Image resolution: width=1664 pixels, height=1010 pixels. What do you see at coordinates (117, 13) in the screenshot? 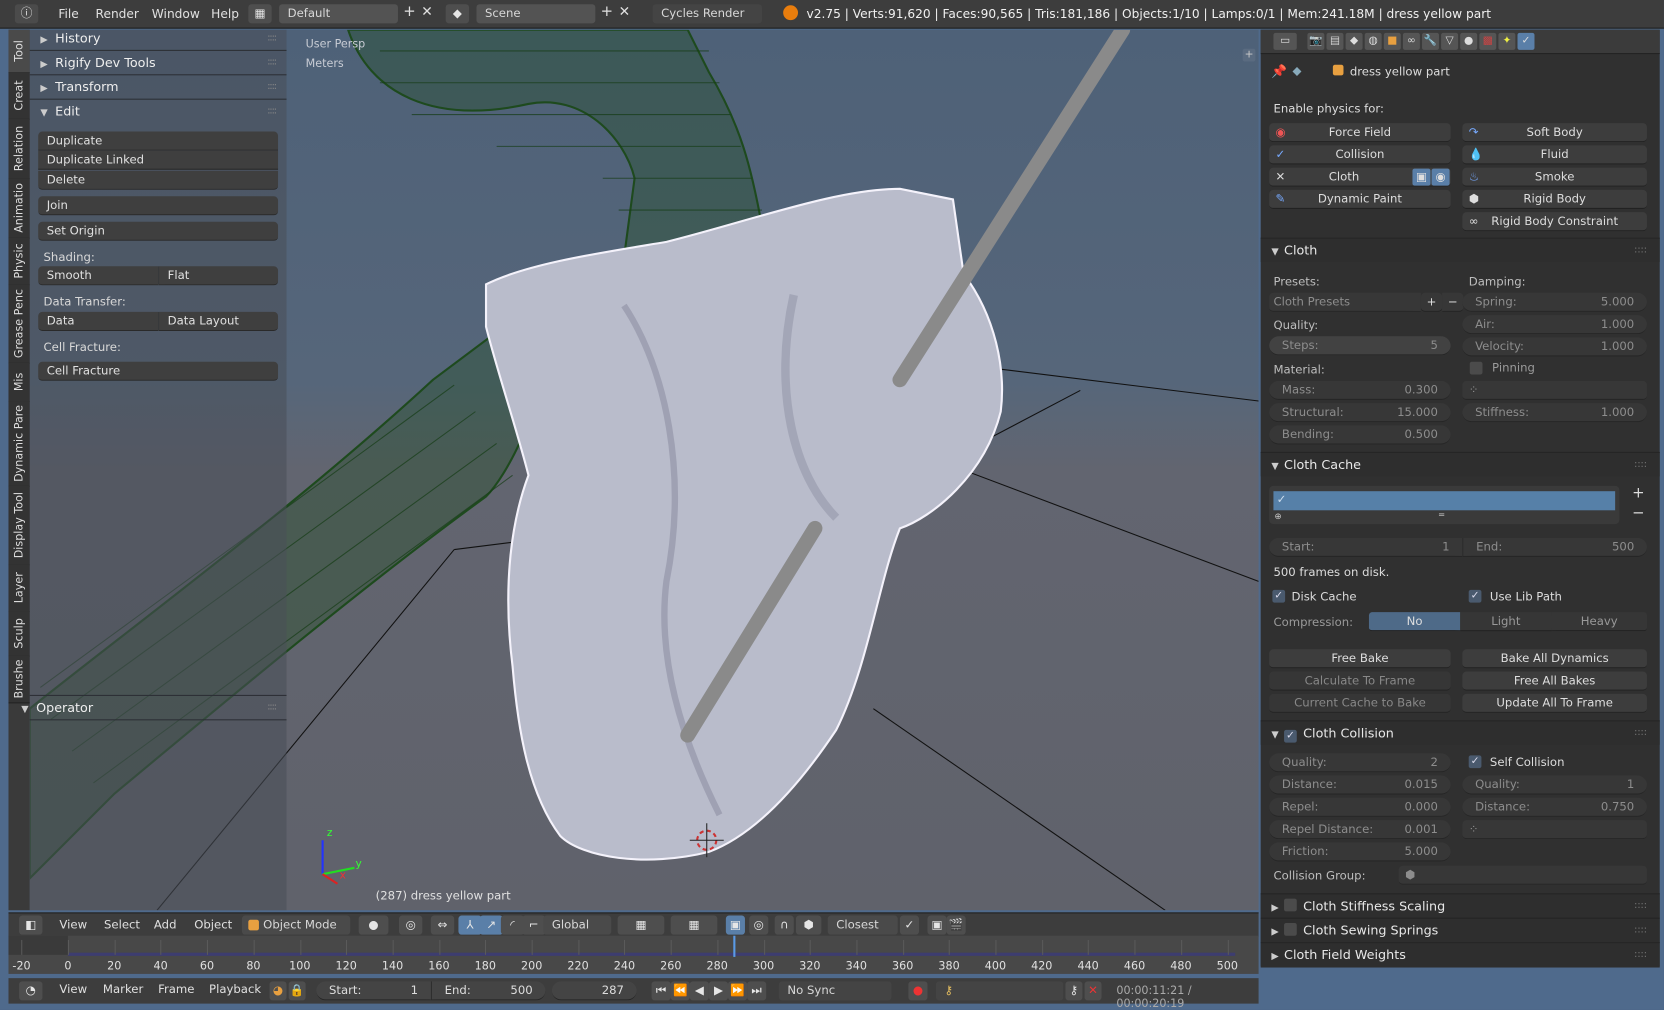
I see `menu-render: Render` at bounding box center [117, 13].